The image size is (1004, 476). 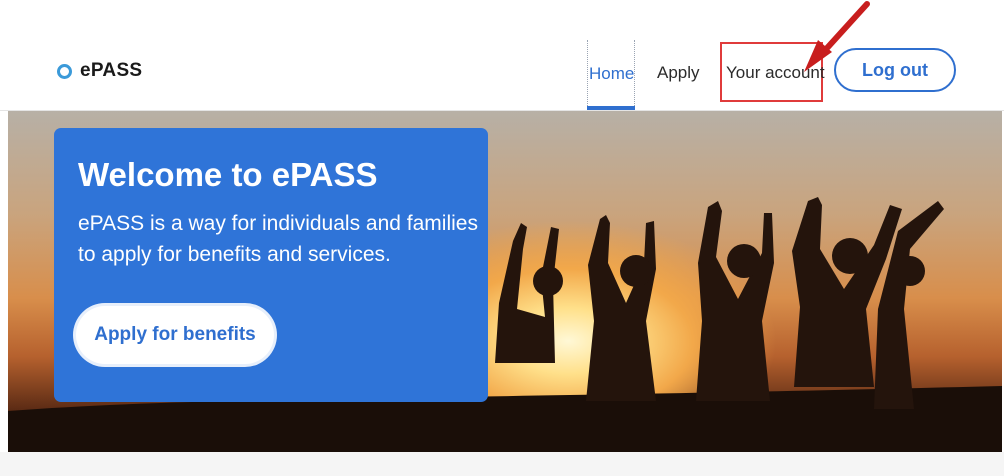 What do you see at coordinates (111, 70) in the screenshot?
I see `brand-name: ePASS` at bounding box center [111, 70].